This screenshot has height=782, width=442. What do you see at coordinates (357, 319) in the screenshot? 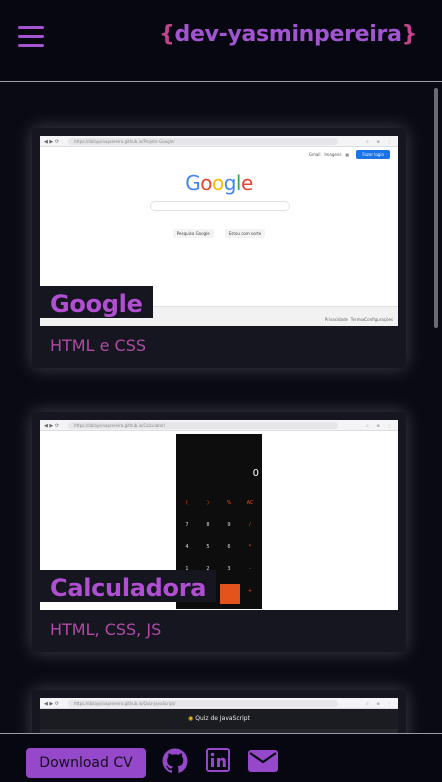
I see `google-terms-link: Termos` at bounding box center [357, 319].